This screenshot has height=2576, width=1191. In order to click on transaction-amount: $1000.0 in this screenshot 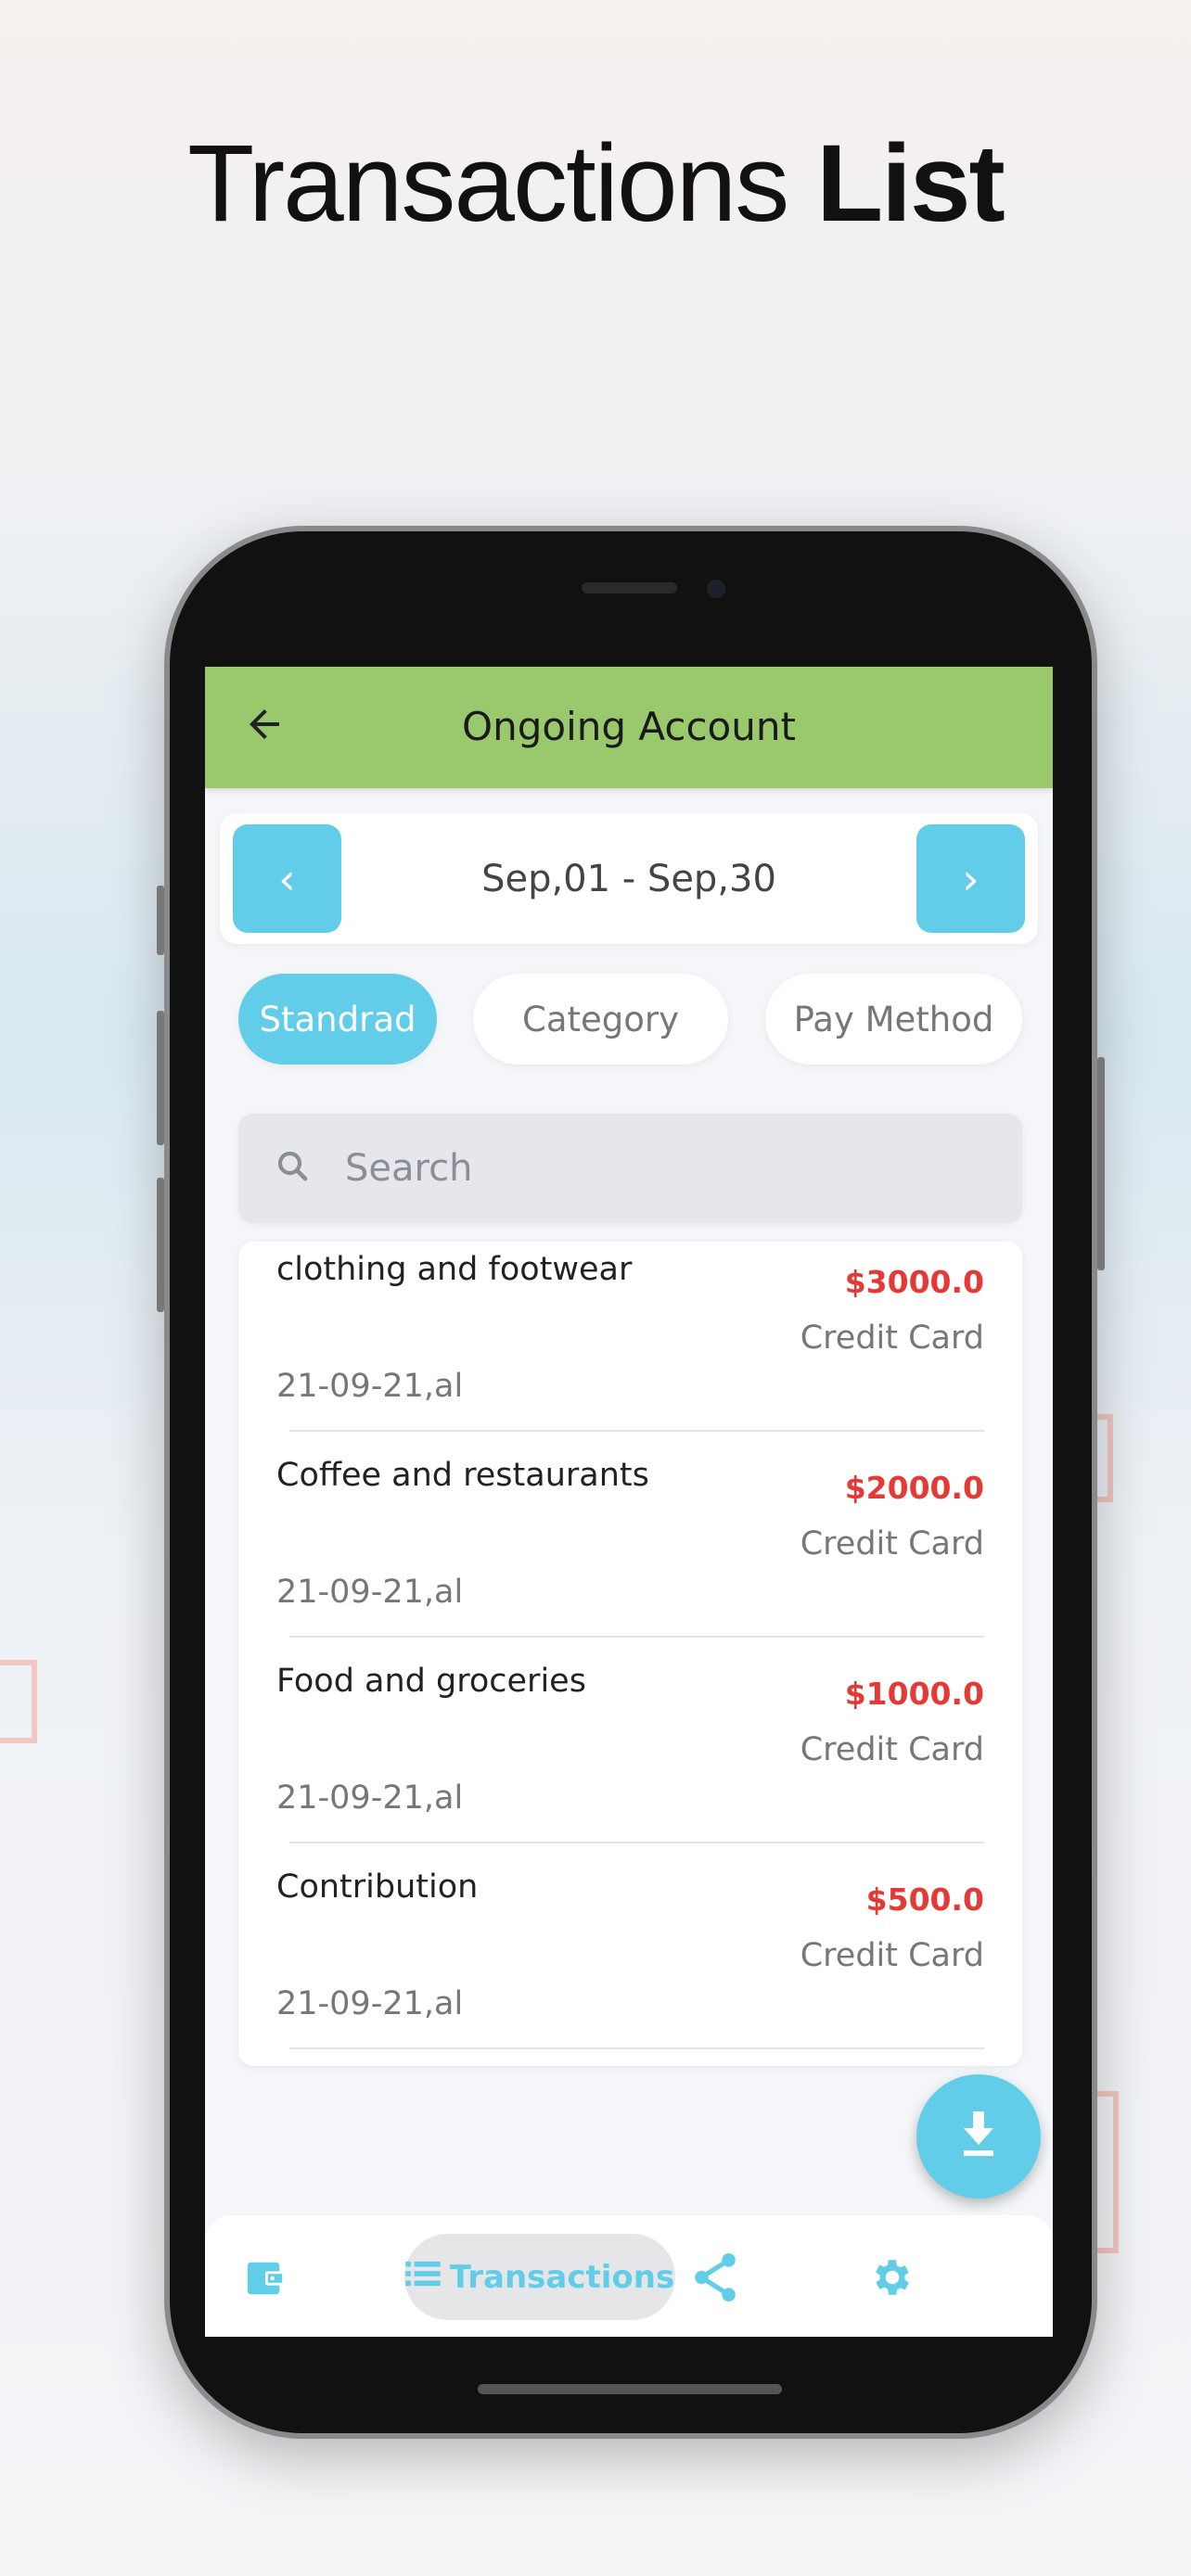, I will do `click(914, 1694)`.